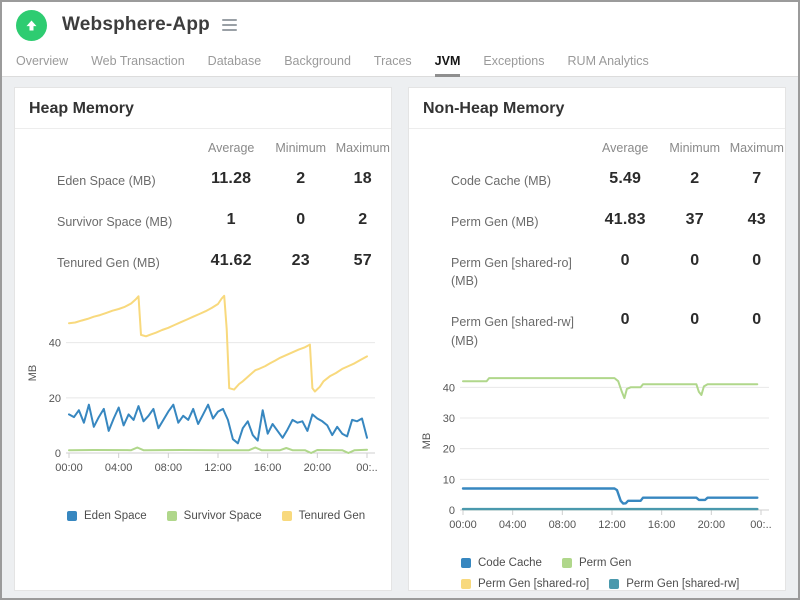 The image size is (800, 600). I want to click on legend-item-code-cache: Code Cache, so click(501, 563).